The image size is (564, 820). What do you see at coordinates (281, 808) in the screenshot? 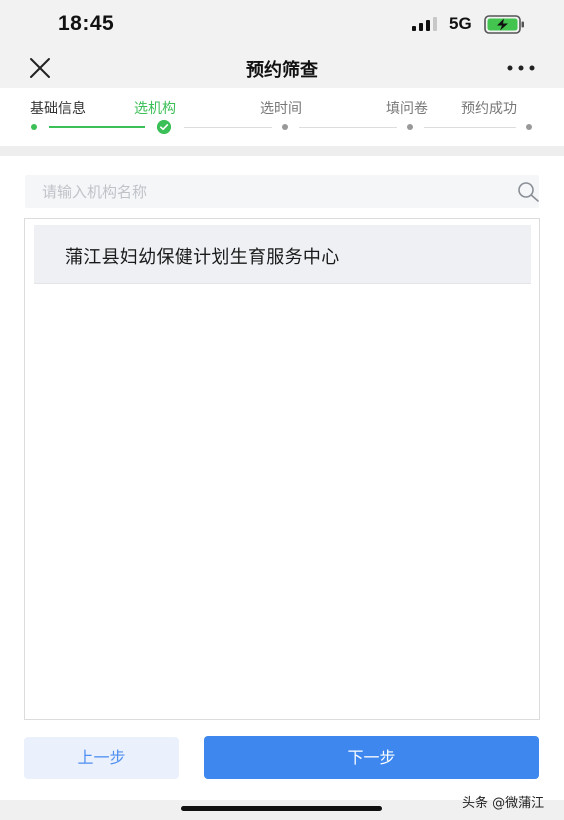
I see `home-indicator` at bounding box center [281, 808].